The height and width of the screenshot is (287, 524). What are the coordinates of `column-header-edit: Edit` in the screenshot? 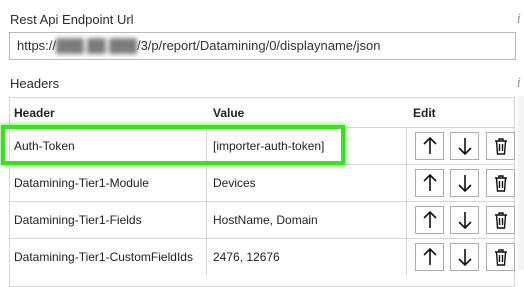 It's located at (424, 113).